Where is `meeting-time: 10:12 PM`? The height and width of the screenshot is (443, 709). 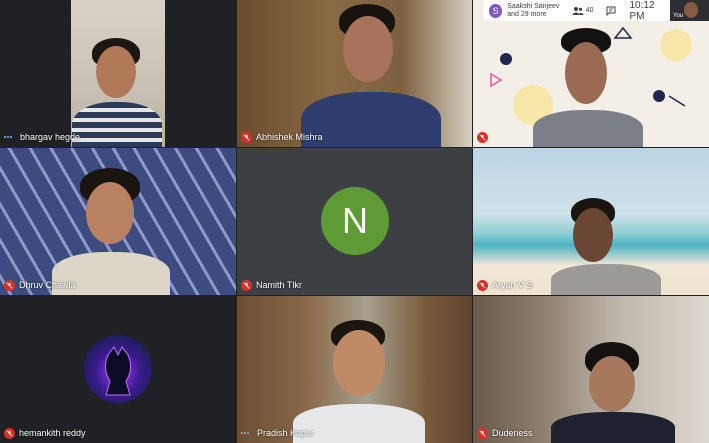 meeting-time: 10:12 PM is located at coordinates (642, 11).